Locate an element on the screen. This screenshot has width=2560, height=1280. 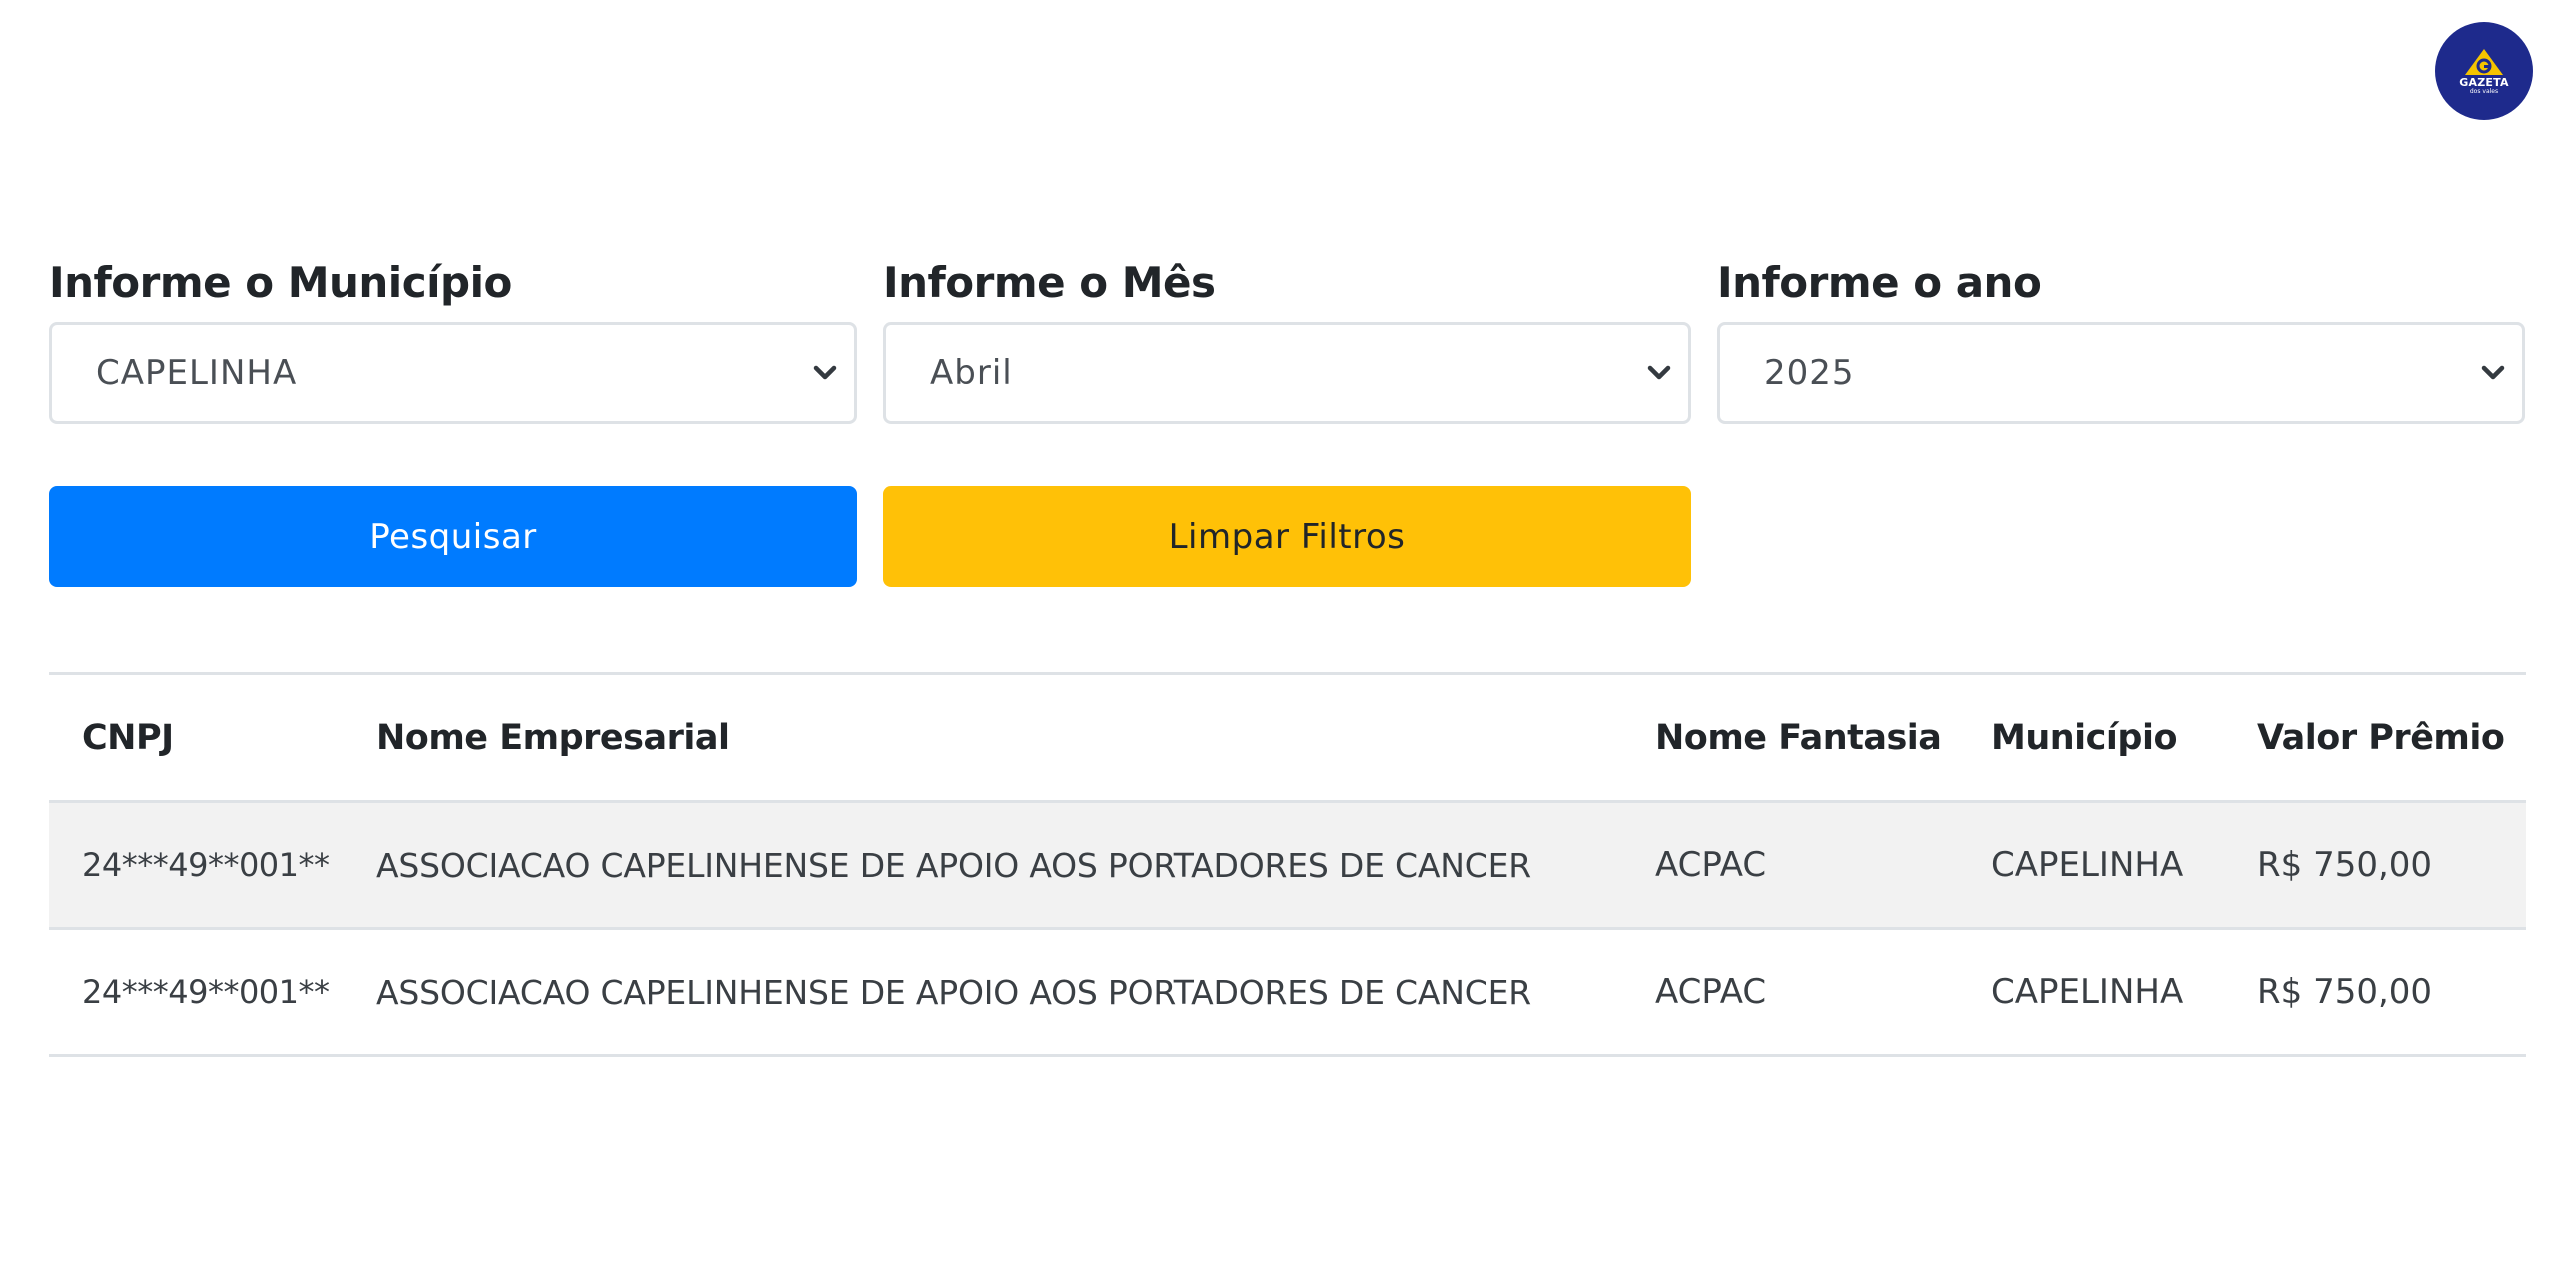
municipio-filter: Informe o Município CAPELINHA is located at coordinates (453, 341).